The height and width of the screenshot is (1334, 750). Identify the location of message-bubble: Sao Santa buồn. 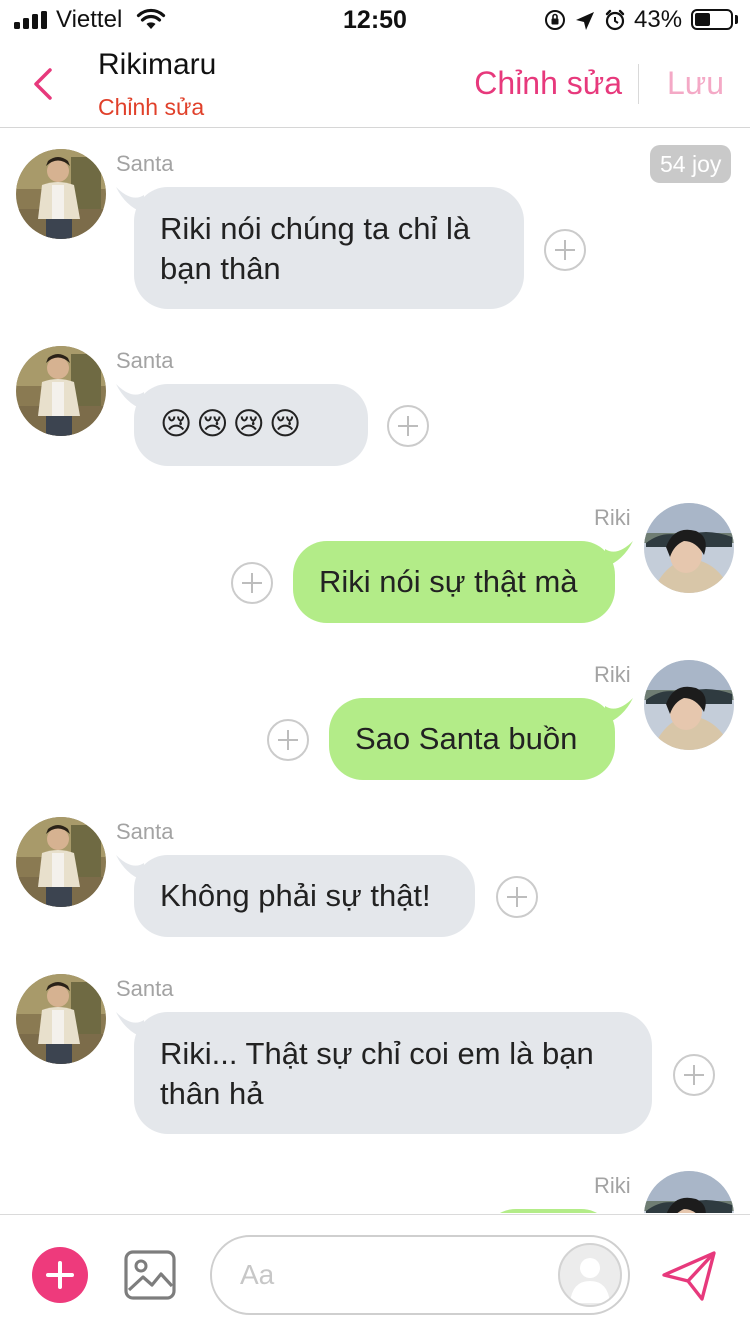
(481, 739).